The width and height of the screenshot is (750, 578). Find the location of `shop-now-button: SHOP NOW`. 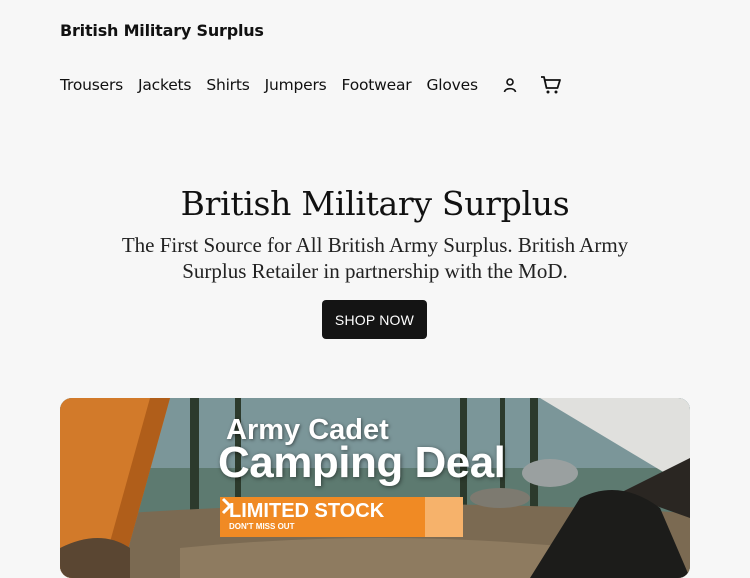

shop-now-button: SHOP NOW is located at coordinates (374, 319).